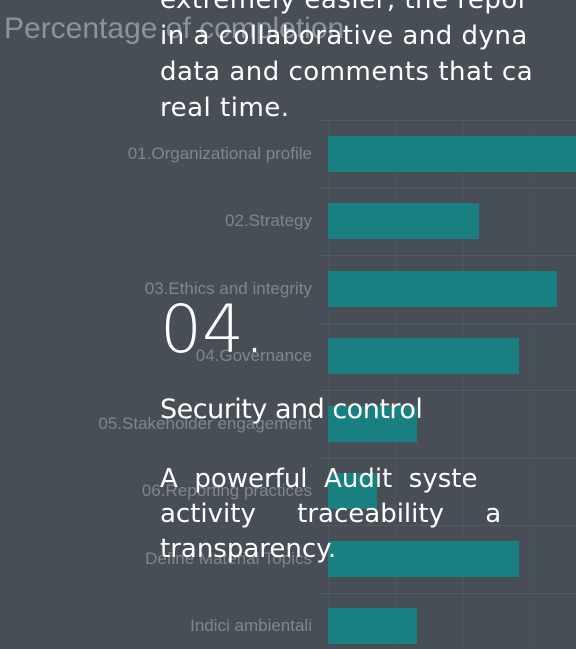  Describe the element at coordinates (268, 221) in the screenshot. I see `category-label: 02.Strategy` at that location.